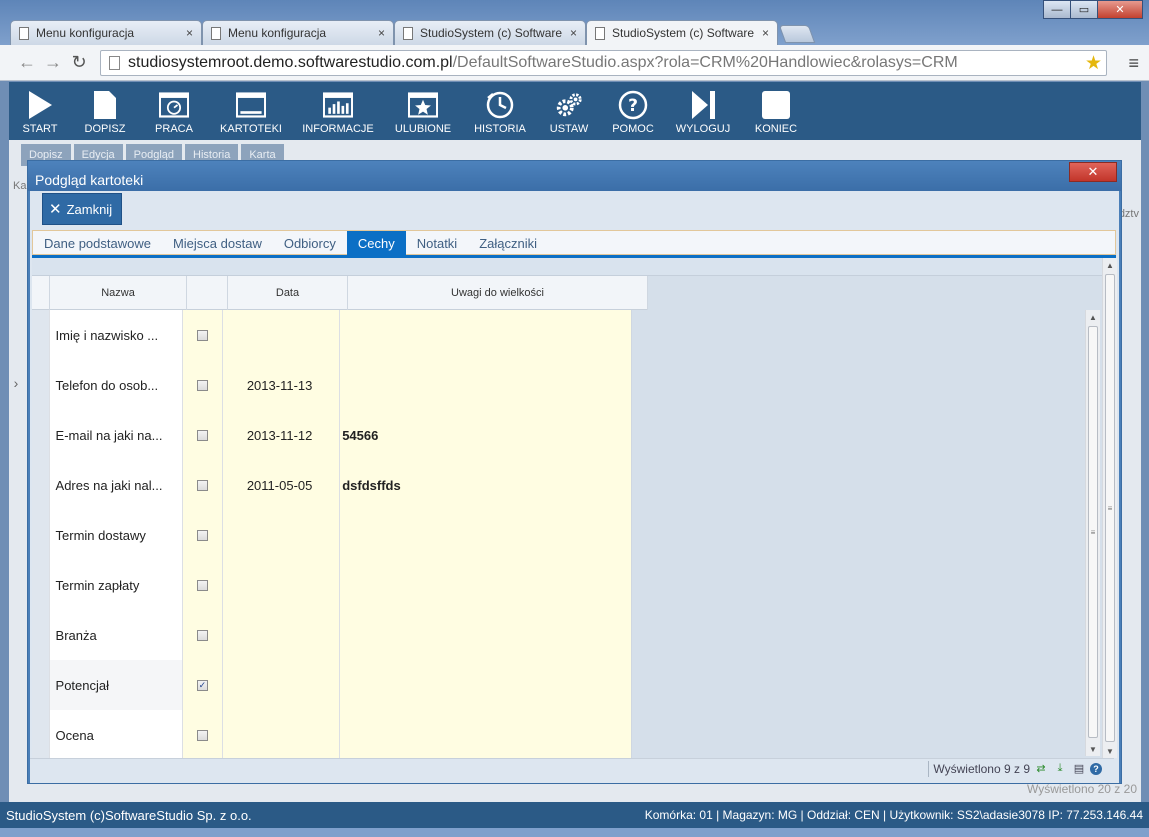  I want to click on header-uwagi: Uwagi do wielkości, so click(498, 293).